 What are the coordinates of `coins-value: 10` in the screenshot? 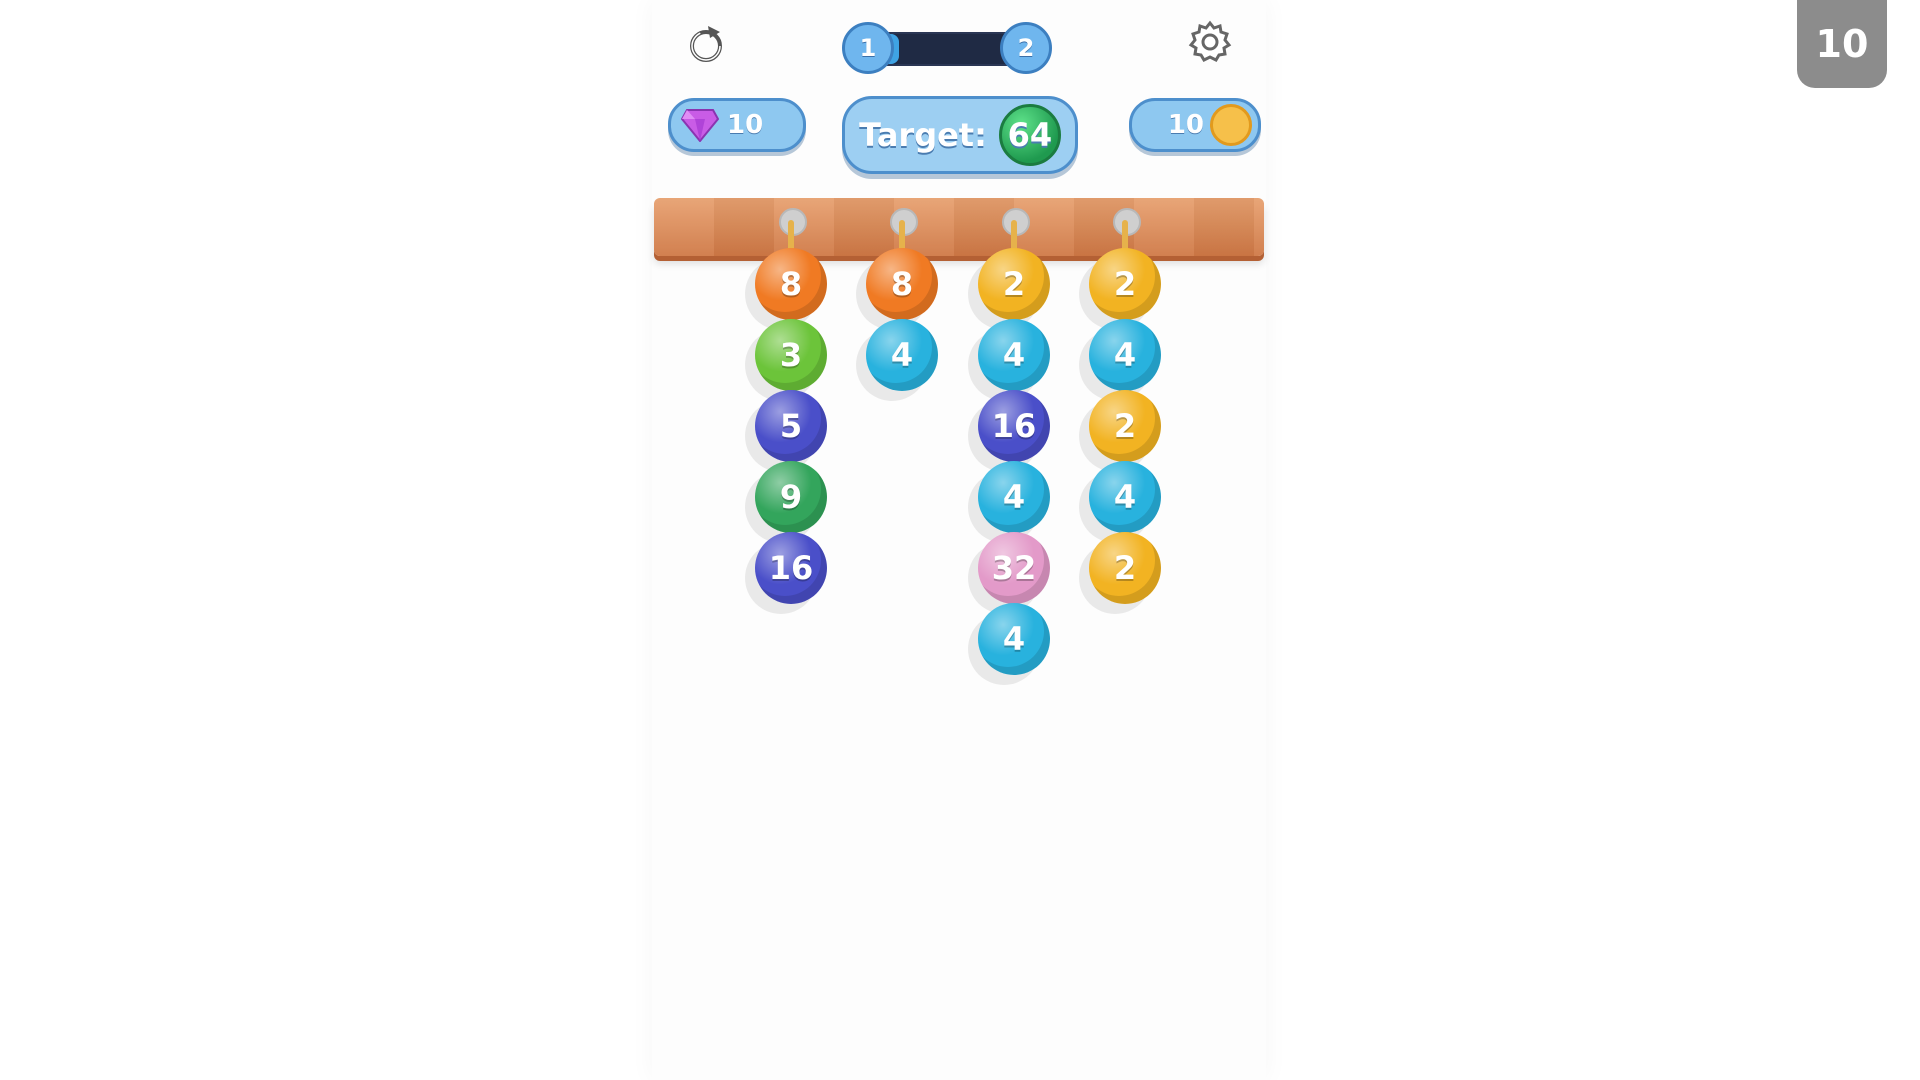 It's located at (1185, 125).